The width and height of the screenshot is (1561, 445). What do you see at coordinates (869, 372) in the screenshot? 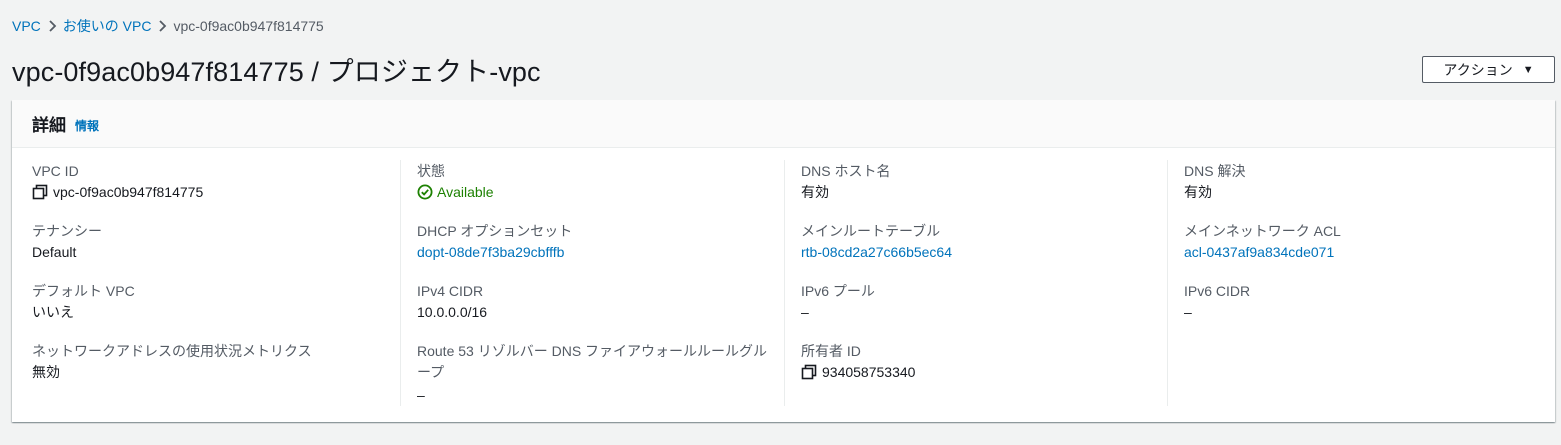
I see `owner-id-value: 934058753340` at bounding box center [869, 372].